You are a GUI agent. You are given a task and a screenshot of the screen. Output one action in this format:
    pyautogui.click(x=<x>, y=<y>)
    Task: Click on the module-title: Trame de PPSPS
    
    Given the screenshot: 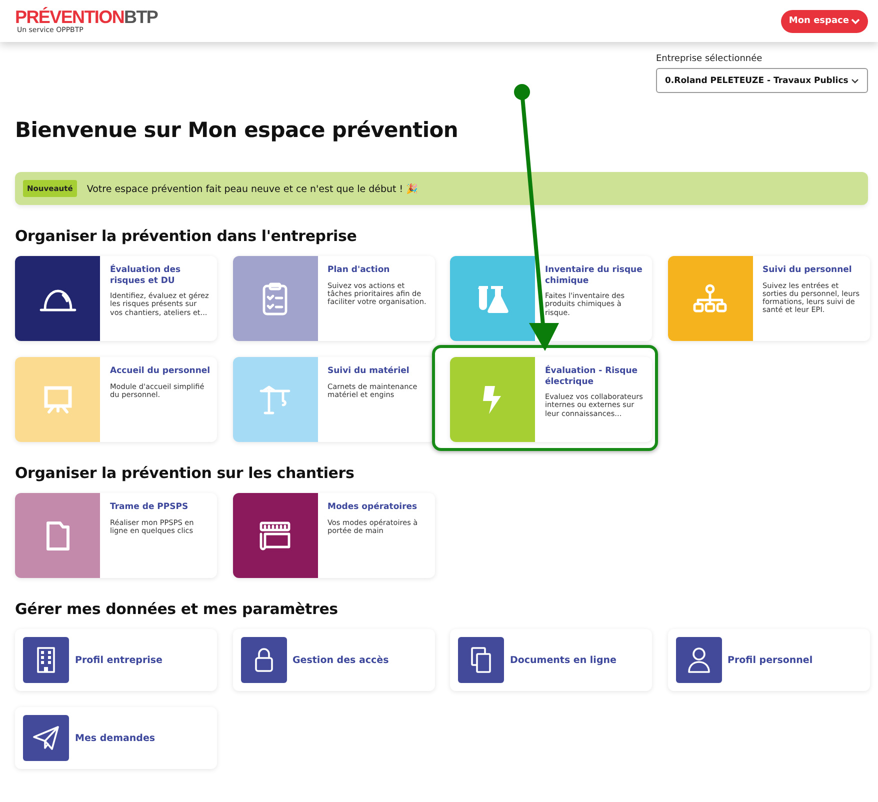 What is the action you would take?
    pyautogui.click(x=150, y=507)
    